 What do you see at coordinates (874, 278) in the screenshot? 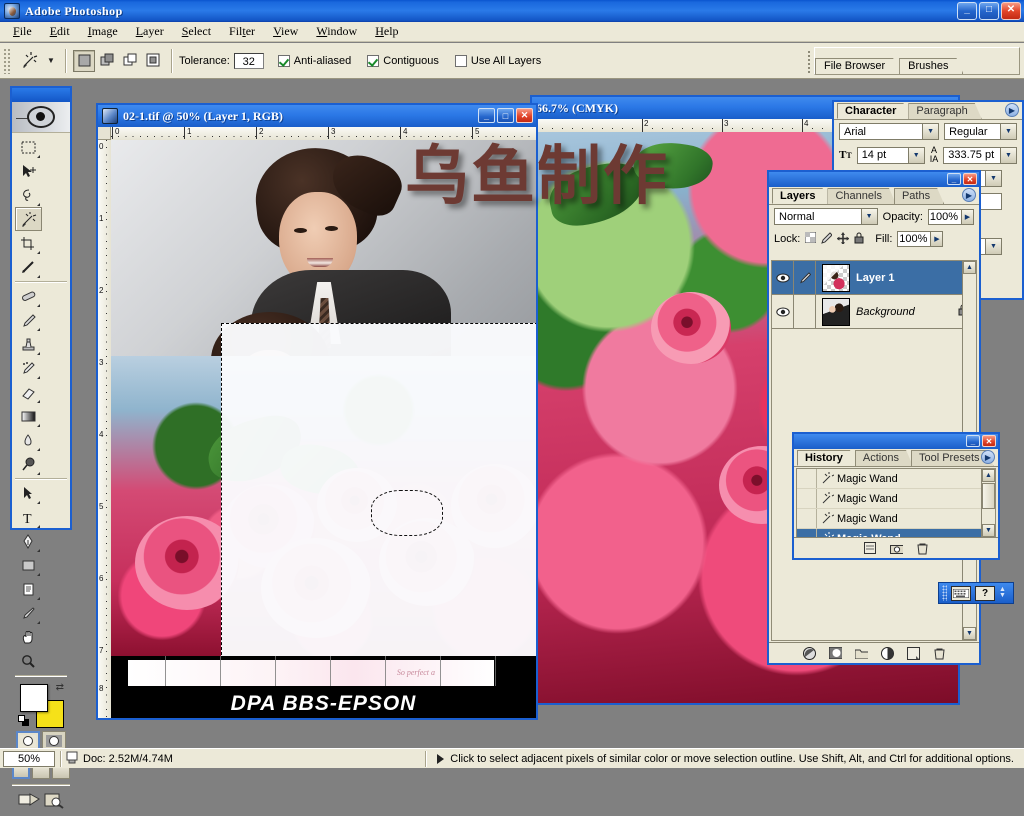
I see `table-row: Layer 1` at bounding box center [874, 278].